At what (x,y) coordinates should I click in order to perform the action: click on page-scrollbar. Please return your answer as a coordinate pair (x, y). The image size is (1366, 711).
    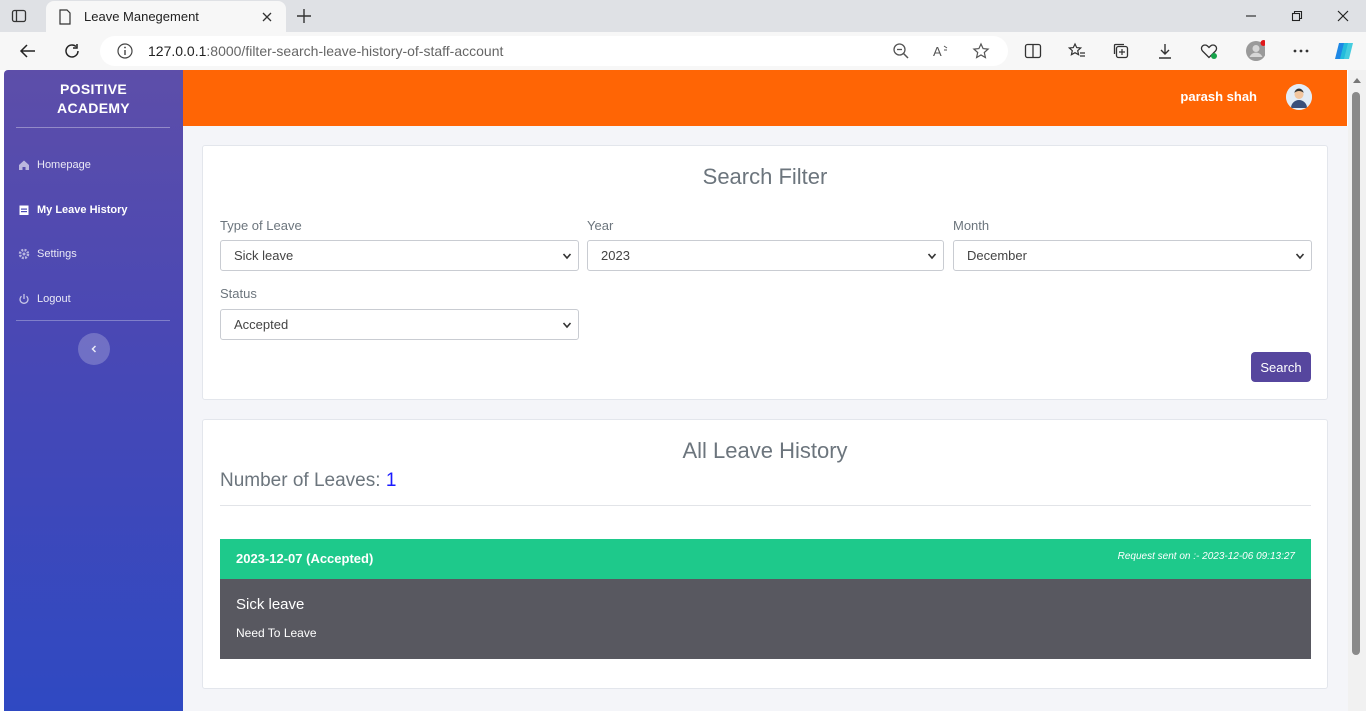
    Looking at the image, I should click on (1357, 390).